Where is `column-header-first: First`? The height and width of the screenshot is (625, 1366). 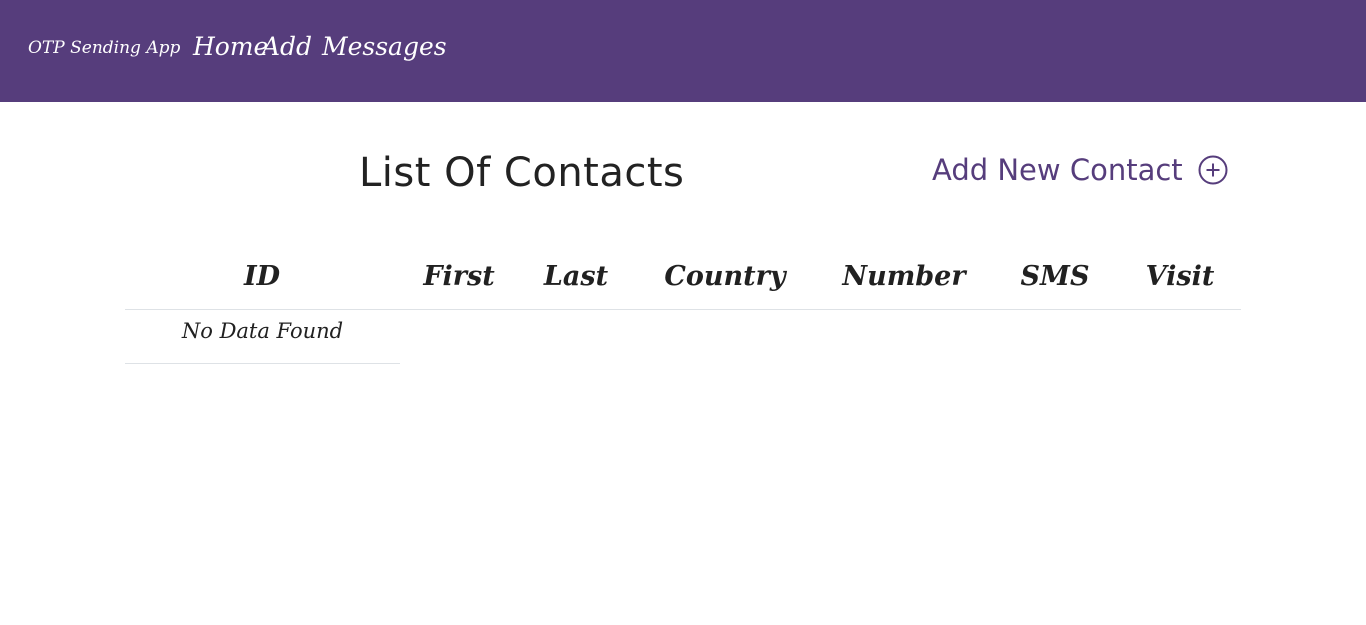
column-header-first: First is located at coordinates (459, 276).